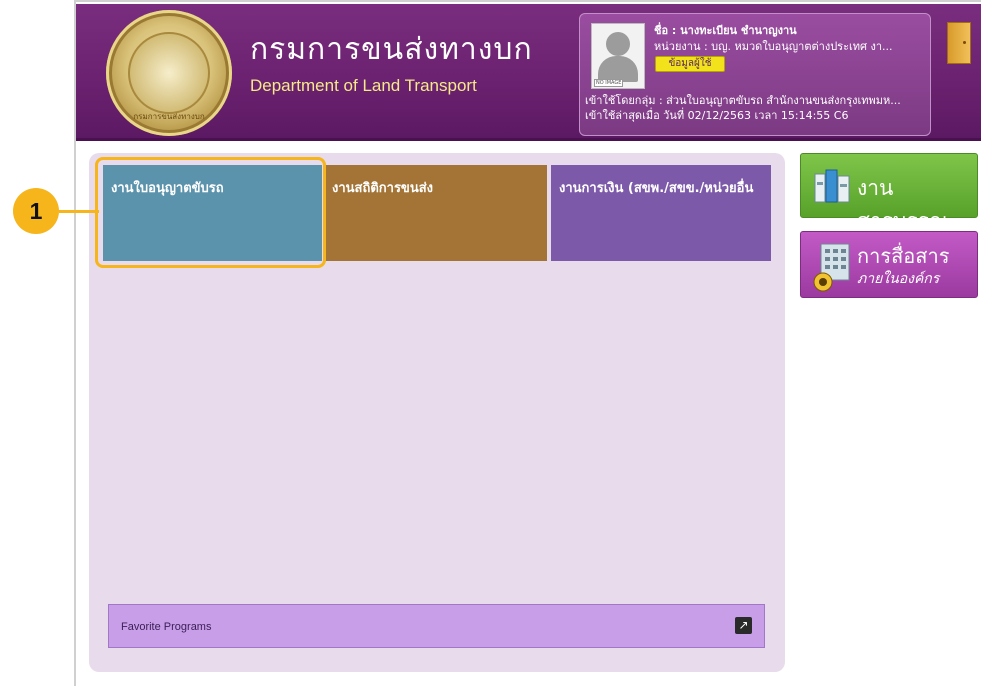  I want to click on tile-transport-statistics: งานสถิติการขนส่ง, so click(435, 213).